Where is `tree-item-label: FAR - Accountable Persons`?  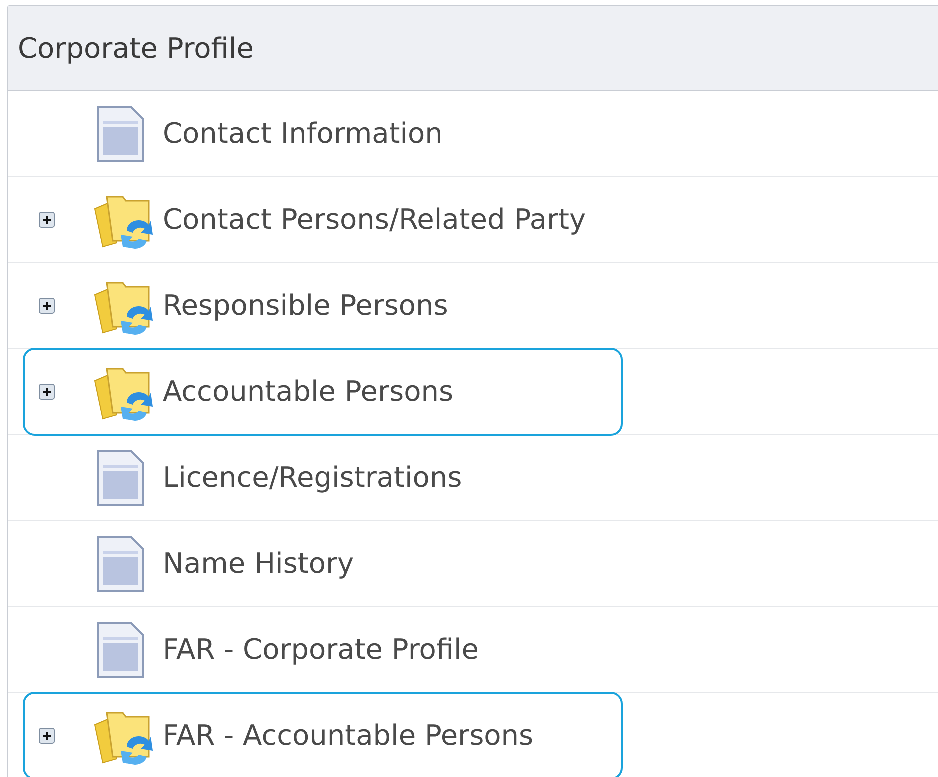
tree-item-label: FAR - Accountable Persons is located at coordinates (348, 735).